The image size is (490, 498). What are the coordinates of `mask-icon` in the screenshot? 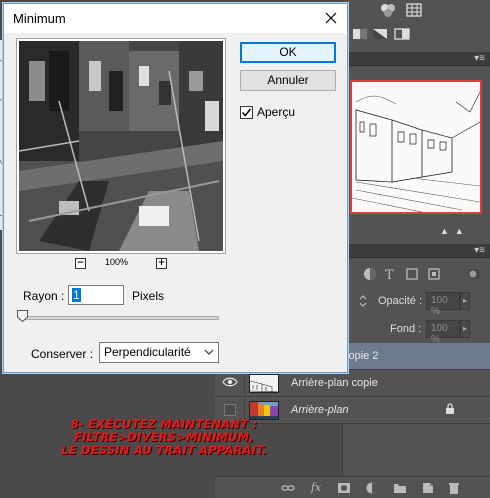 It's located at (344, 488).